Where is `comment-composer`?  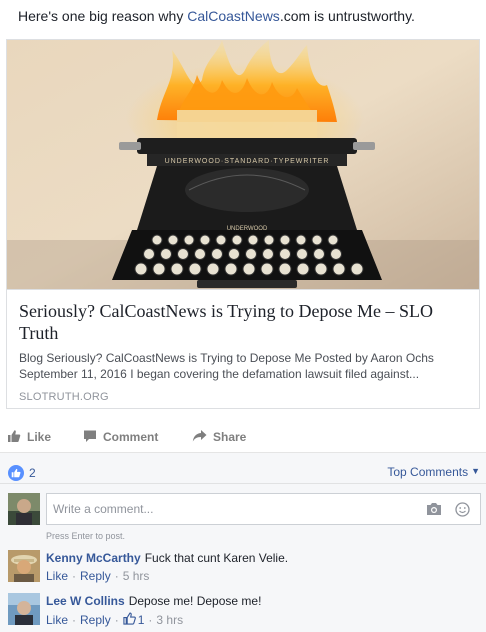
comment-composer is located at coordinates (263, 509).